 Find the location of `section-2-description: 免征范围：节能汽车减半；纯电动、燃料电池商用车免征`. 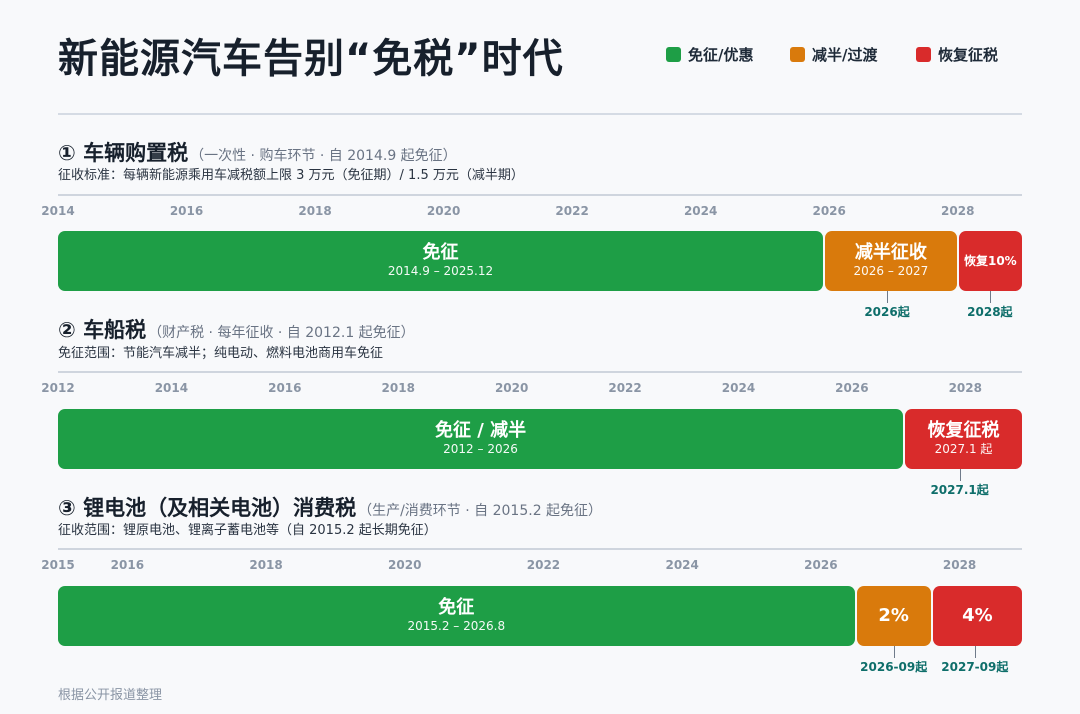

section-2-description: 免征范围：节能汽车减半；纯电动、燃料电池商用车免征 is located at coordinates (221, 353).